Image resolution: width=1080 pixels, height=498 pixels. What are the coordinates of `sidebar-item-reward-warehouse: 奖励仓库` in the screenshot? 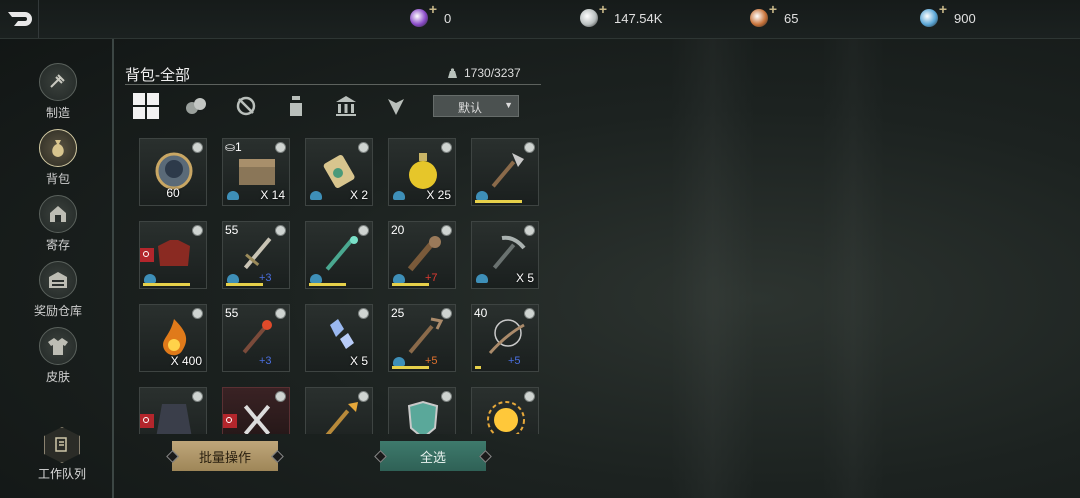 It's located at (58, 290).